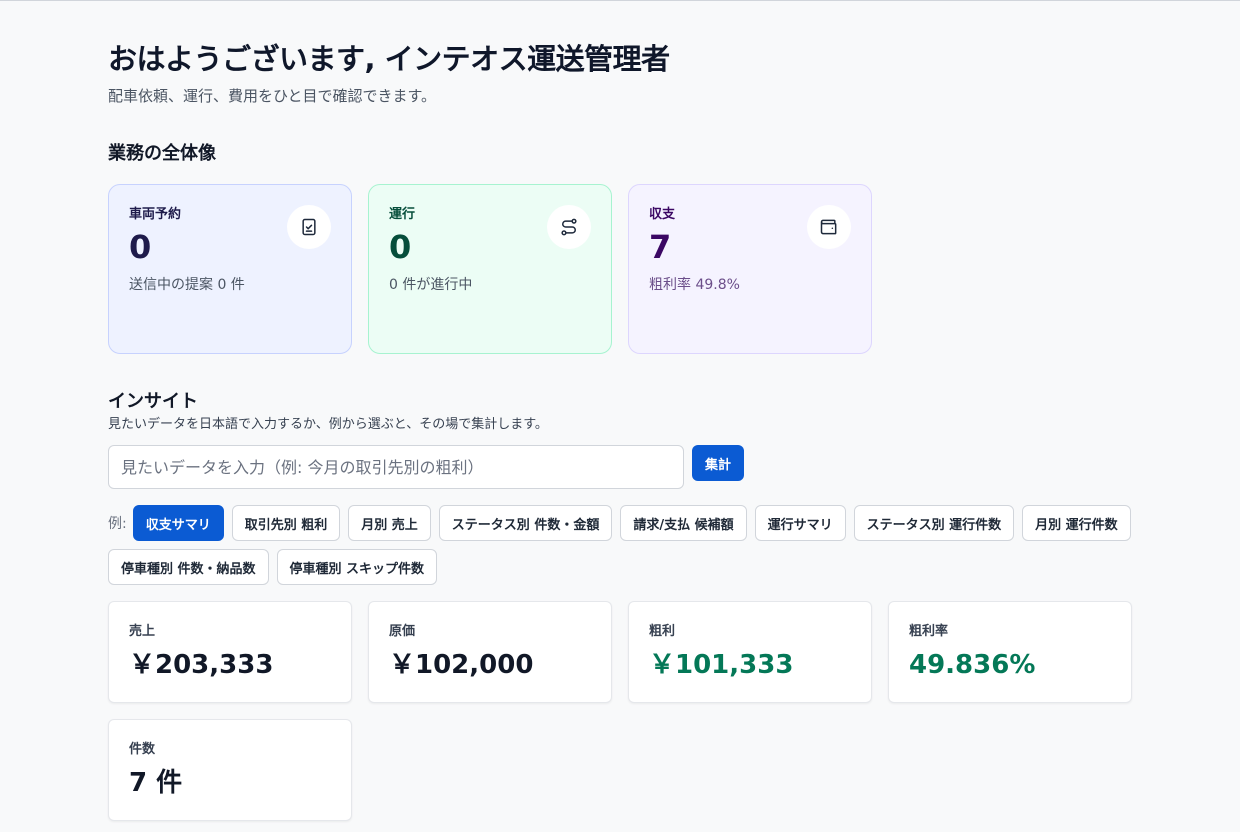 Image resolution: width=1240 pixels, height=832 pixels. I want to click on overview-card-note: 送信中の提案 0 件, so click(187, 285).